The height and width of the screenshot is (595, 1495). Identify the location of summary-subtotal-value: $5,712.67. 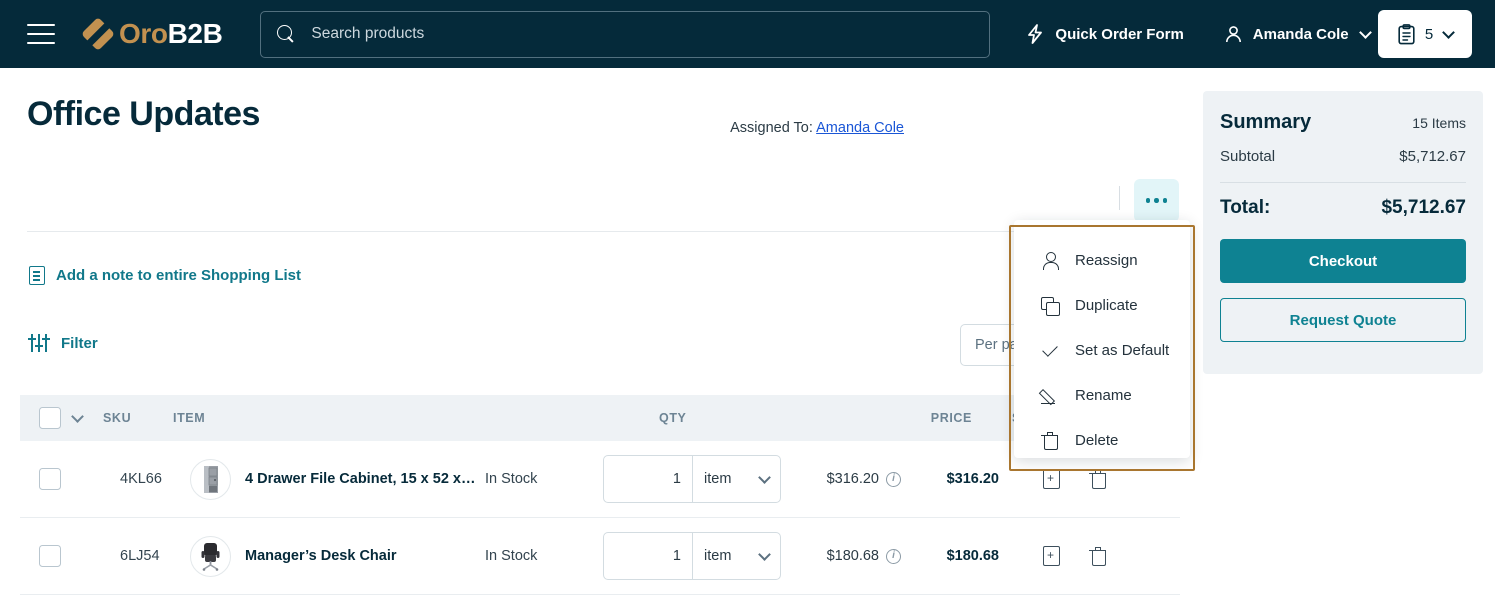
(1432, 156).